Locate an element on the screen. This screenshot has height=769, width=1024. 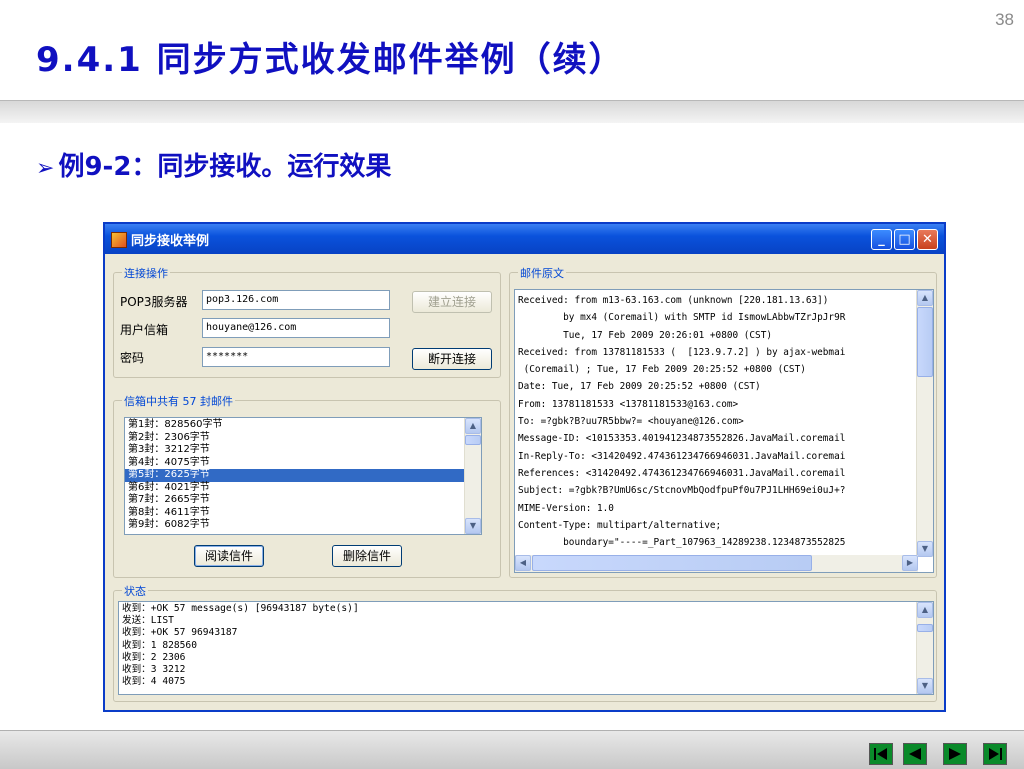
disconnect-button: 断开连接 is located at coordinates (452, 359).